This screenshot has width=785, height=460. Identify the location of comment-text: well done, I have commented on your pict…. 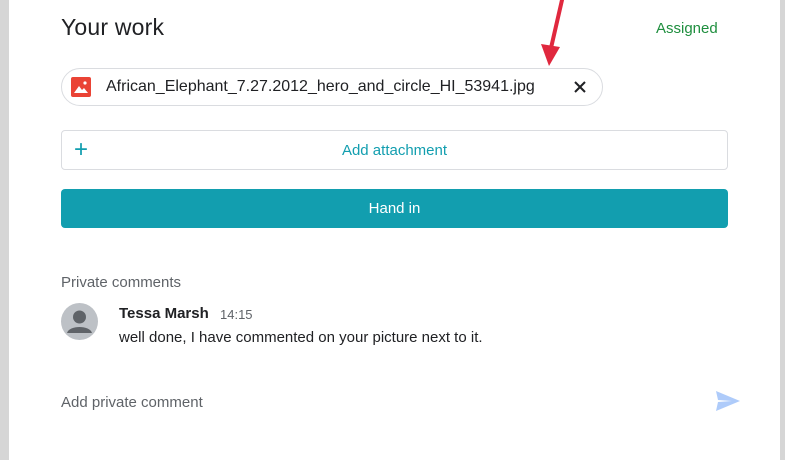
(301, 337).